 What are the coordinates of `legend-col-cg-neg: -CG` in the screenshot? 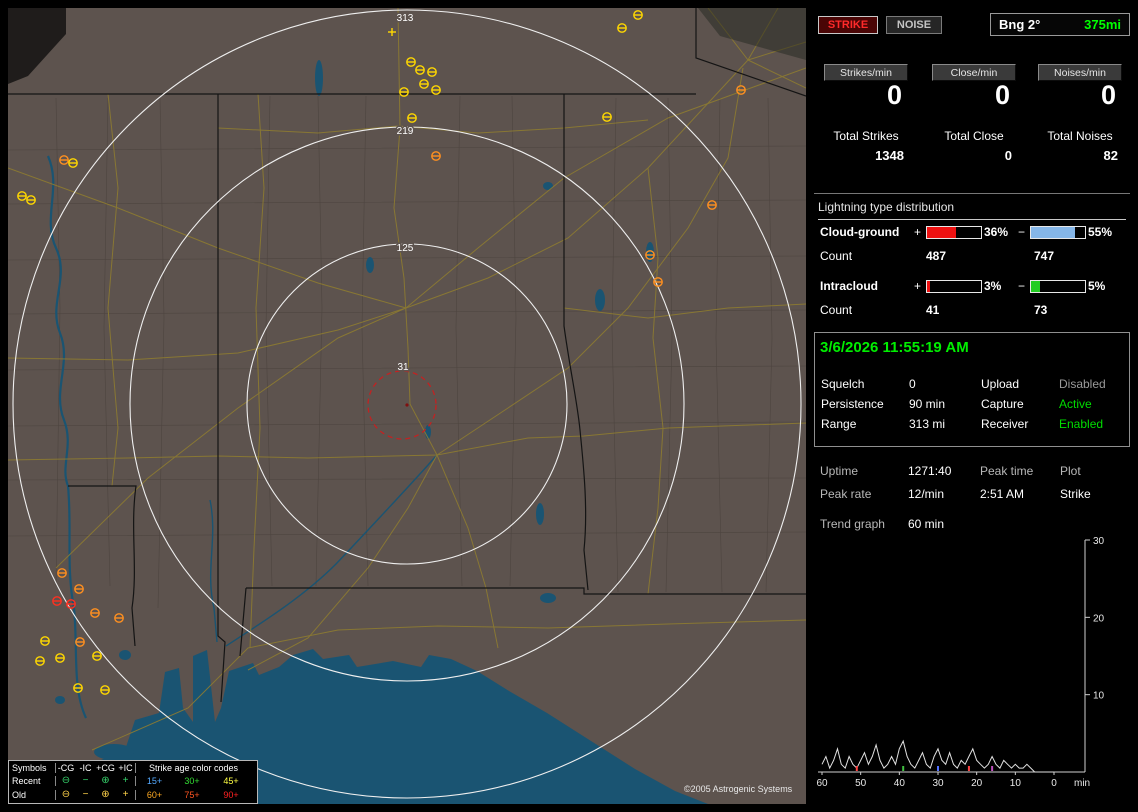 It's located at (65, 767).